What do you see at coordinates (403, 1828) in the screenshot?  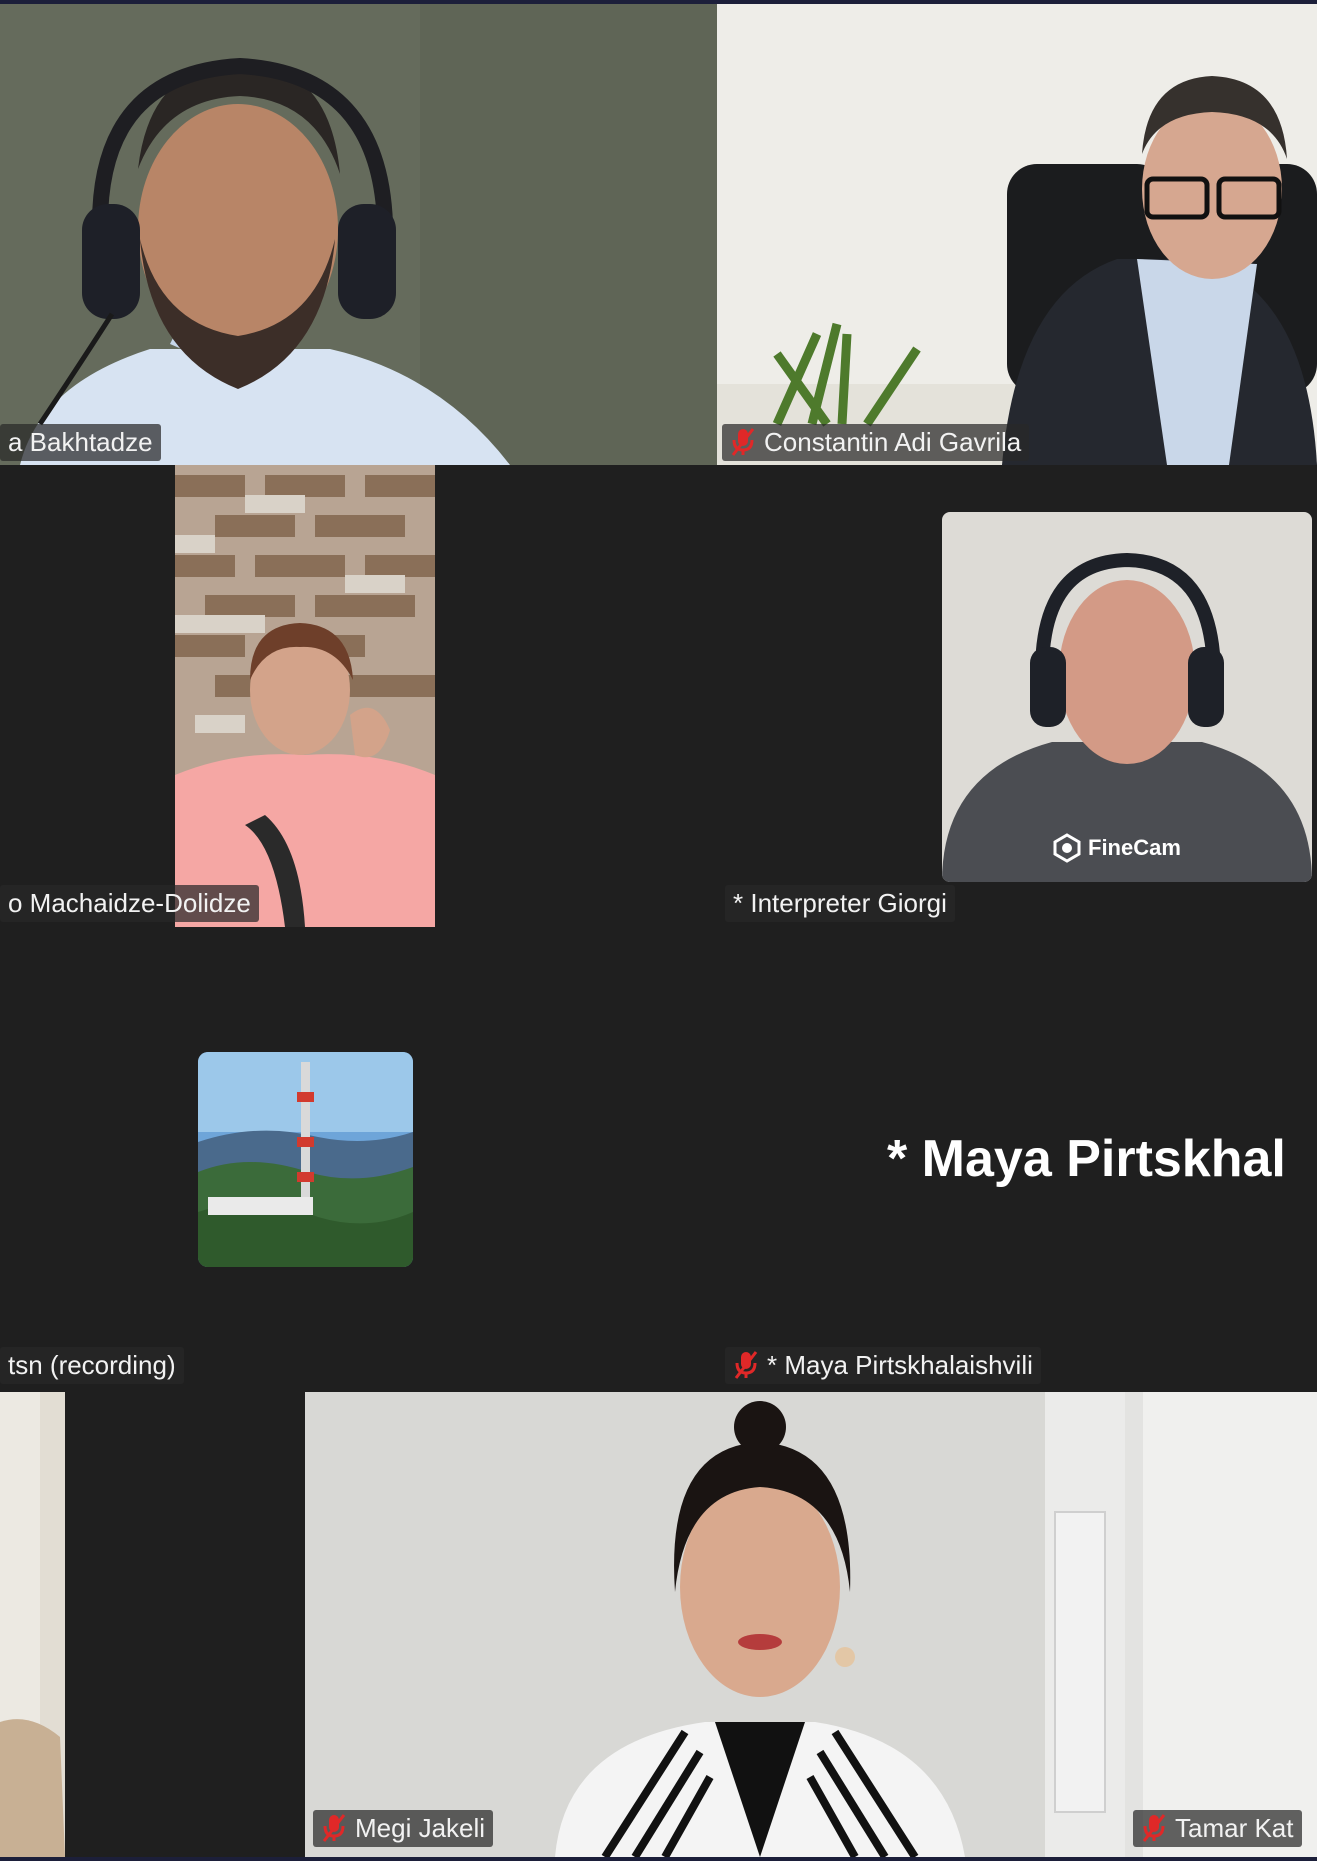 I see `participant-name-label: Megi Jakeli` at bounding box center [403, 1828].